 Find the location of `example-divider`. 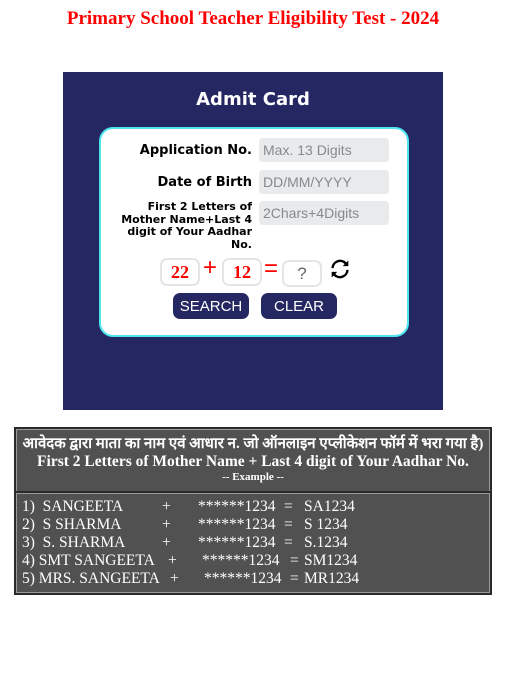

example-divider is located at coordinates (253, 492).